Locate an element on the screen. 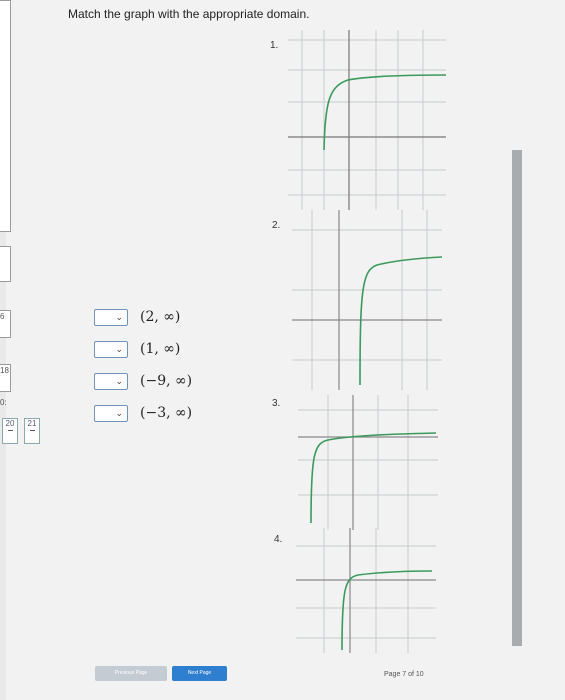 This screenshot has width=565, height=700. graph-number: 1. is located at coordinates (274, 45).